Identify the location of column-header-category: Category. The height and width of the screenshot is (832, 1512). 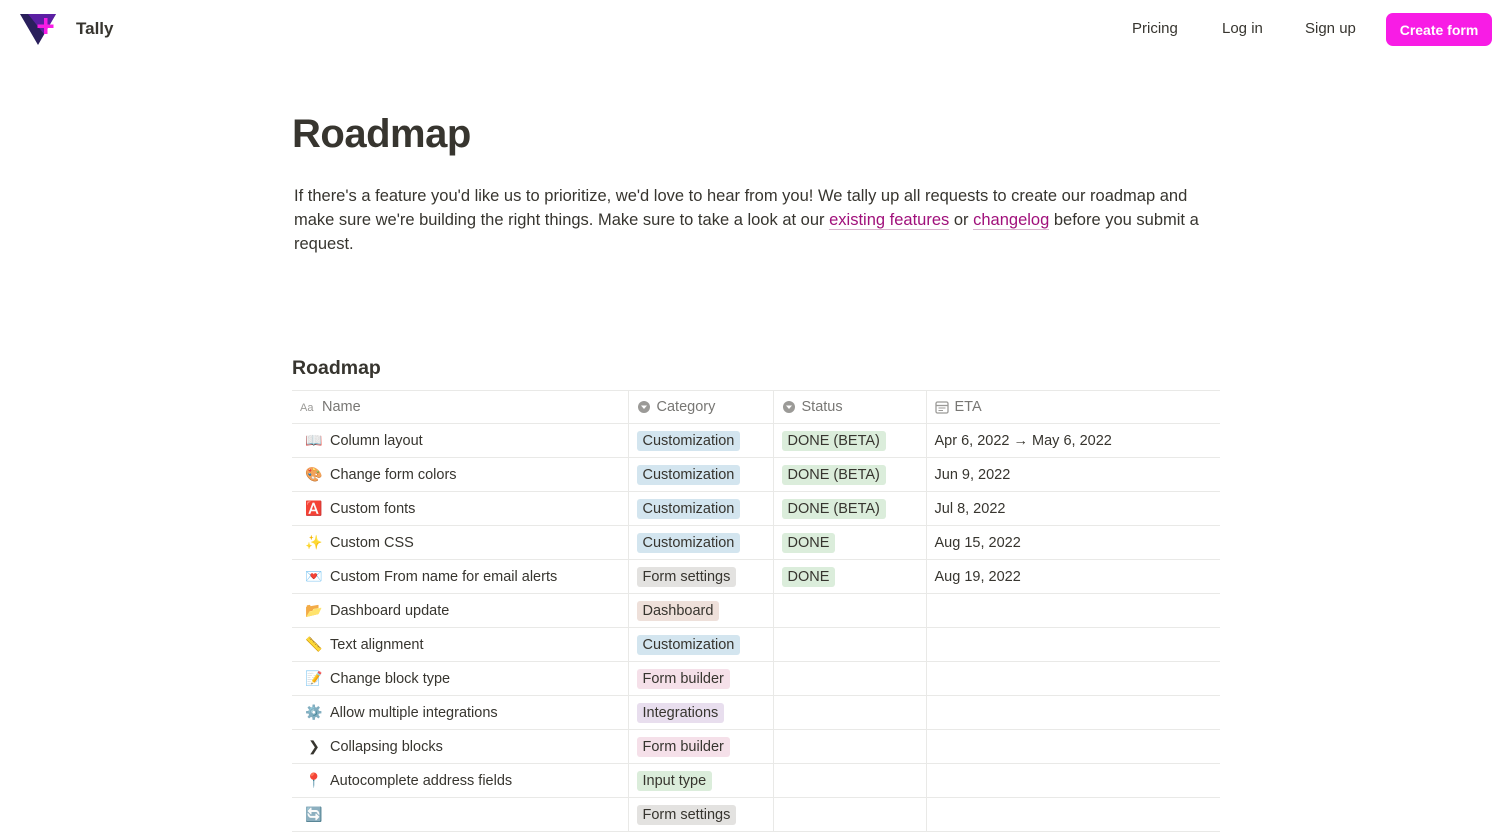
(700, 407).